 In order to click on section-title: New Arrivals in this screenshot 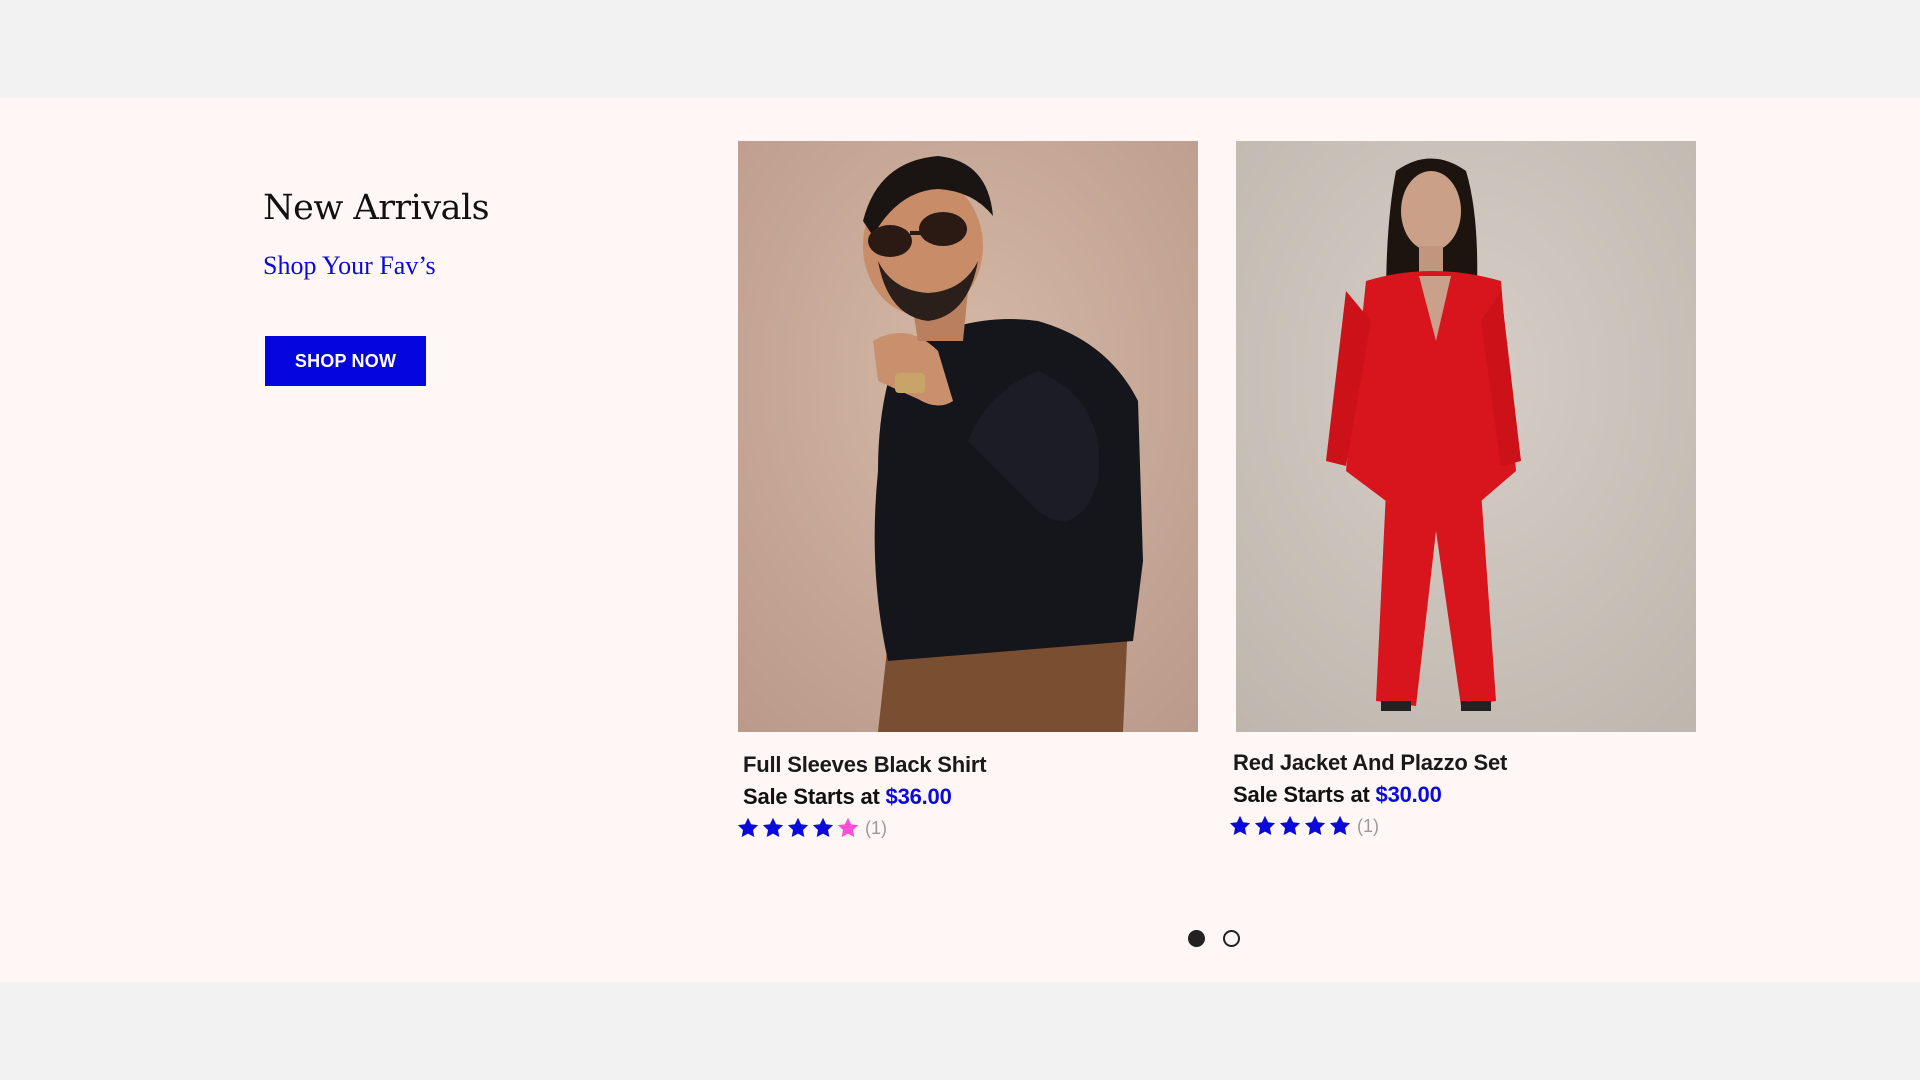, I will do `click(376, 208)`.